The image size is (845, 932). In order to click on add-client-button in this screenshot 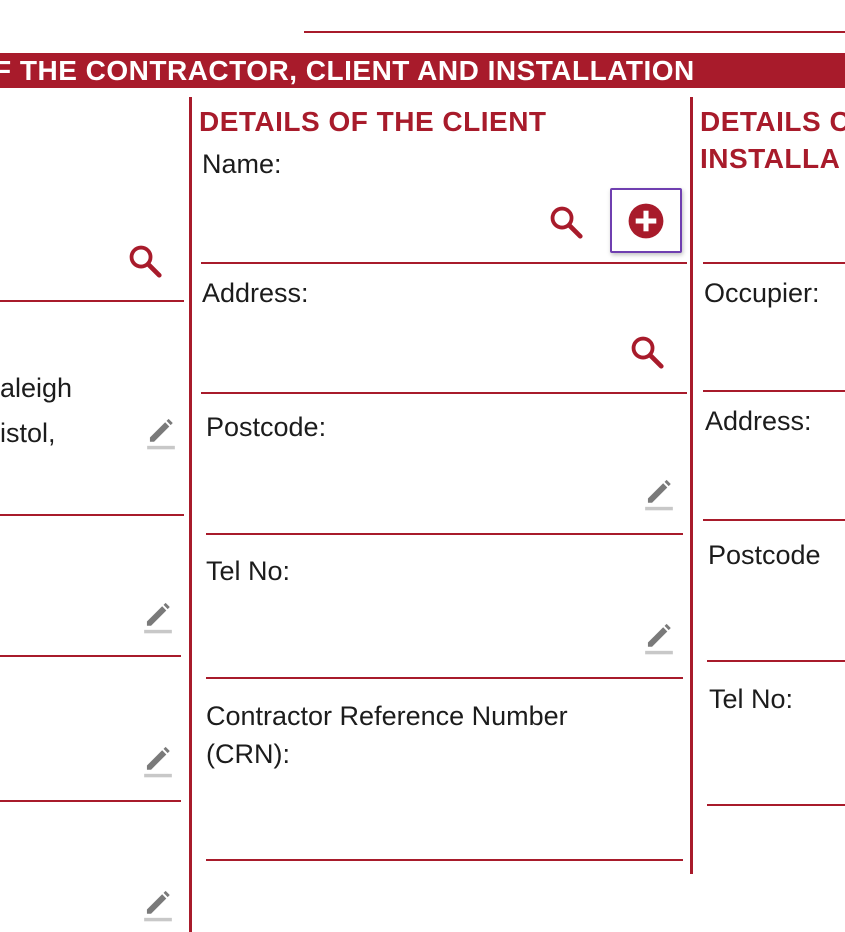, I will do `click(646, 220)`.